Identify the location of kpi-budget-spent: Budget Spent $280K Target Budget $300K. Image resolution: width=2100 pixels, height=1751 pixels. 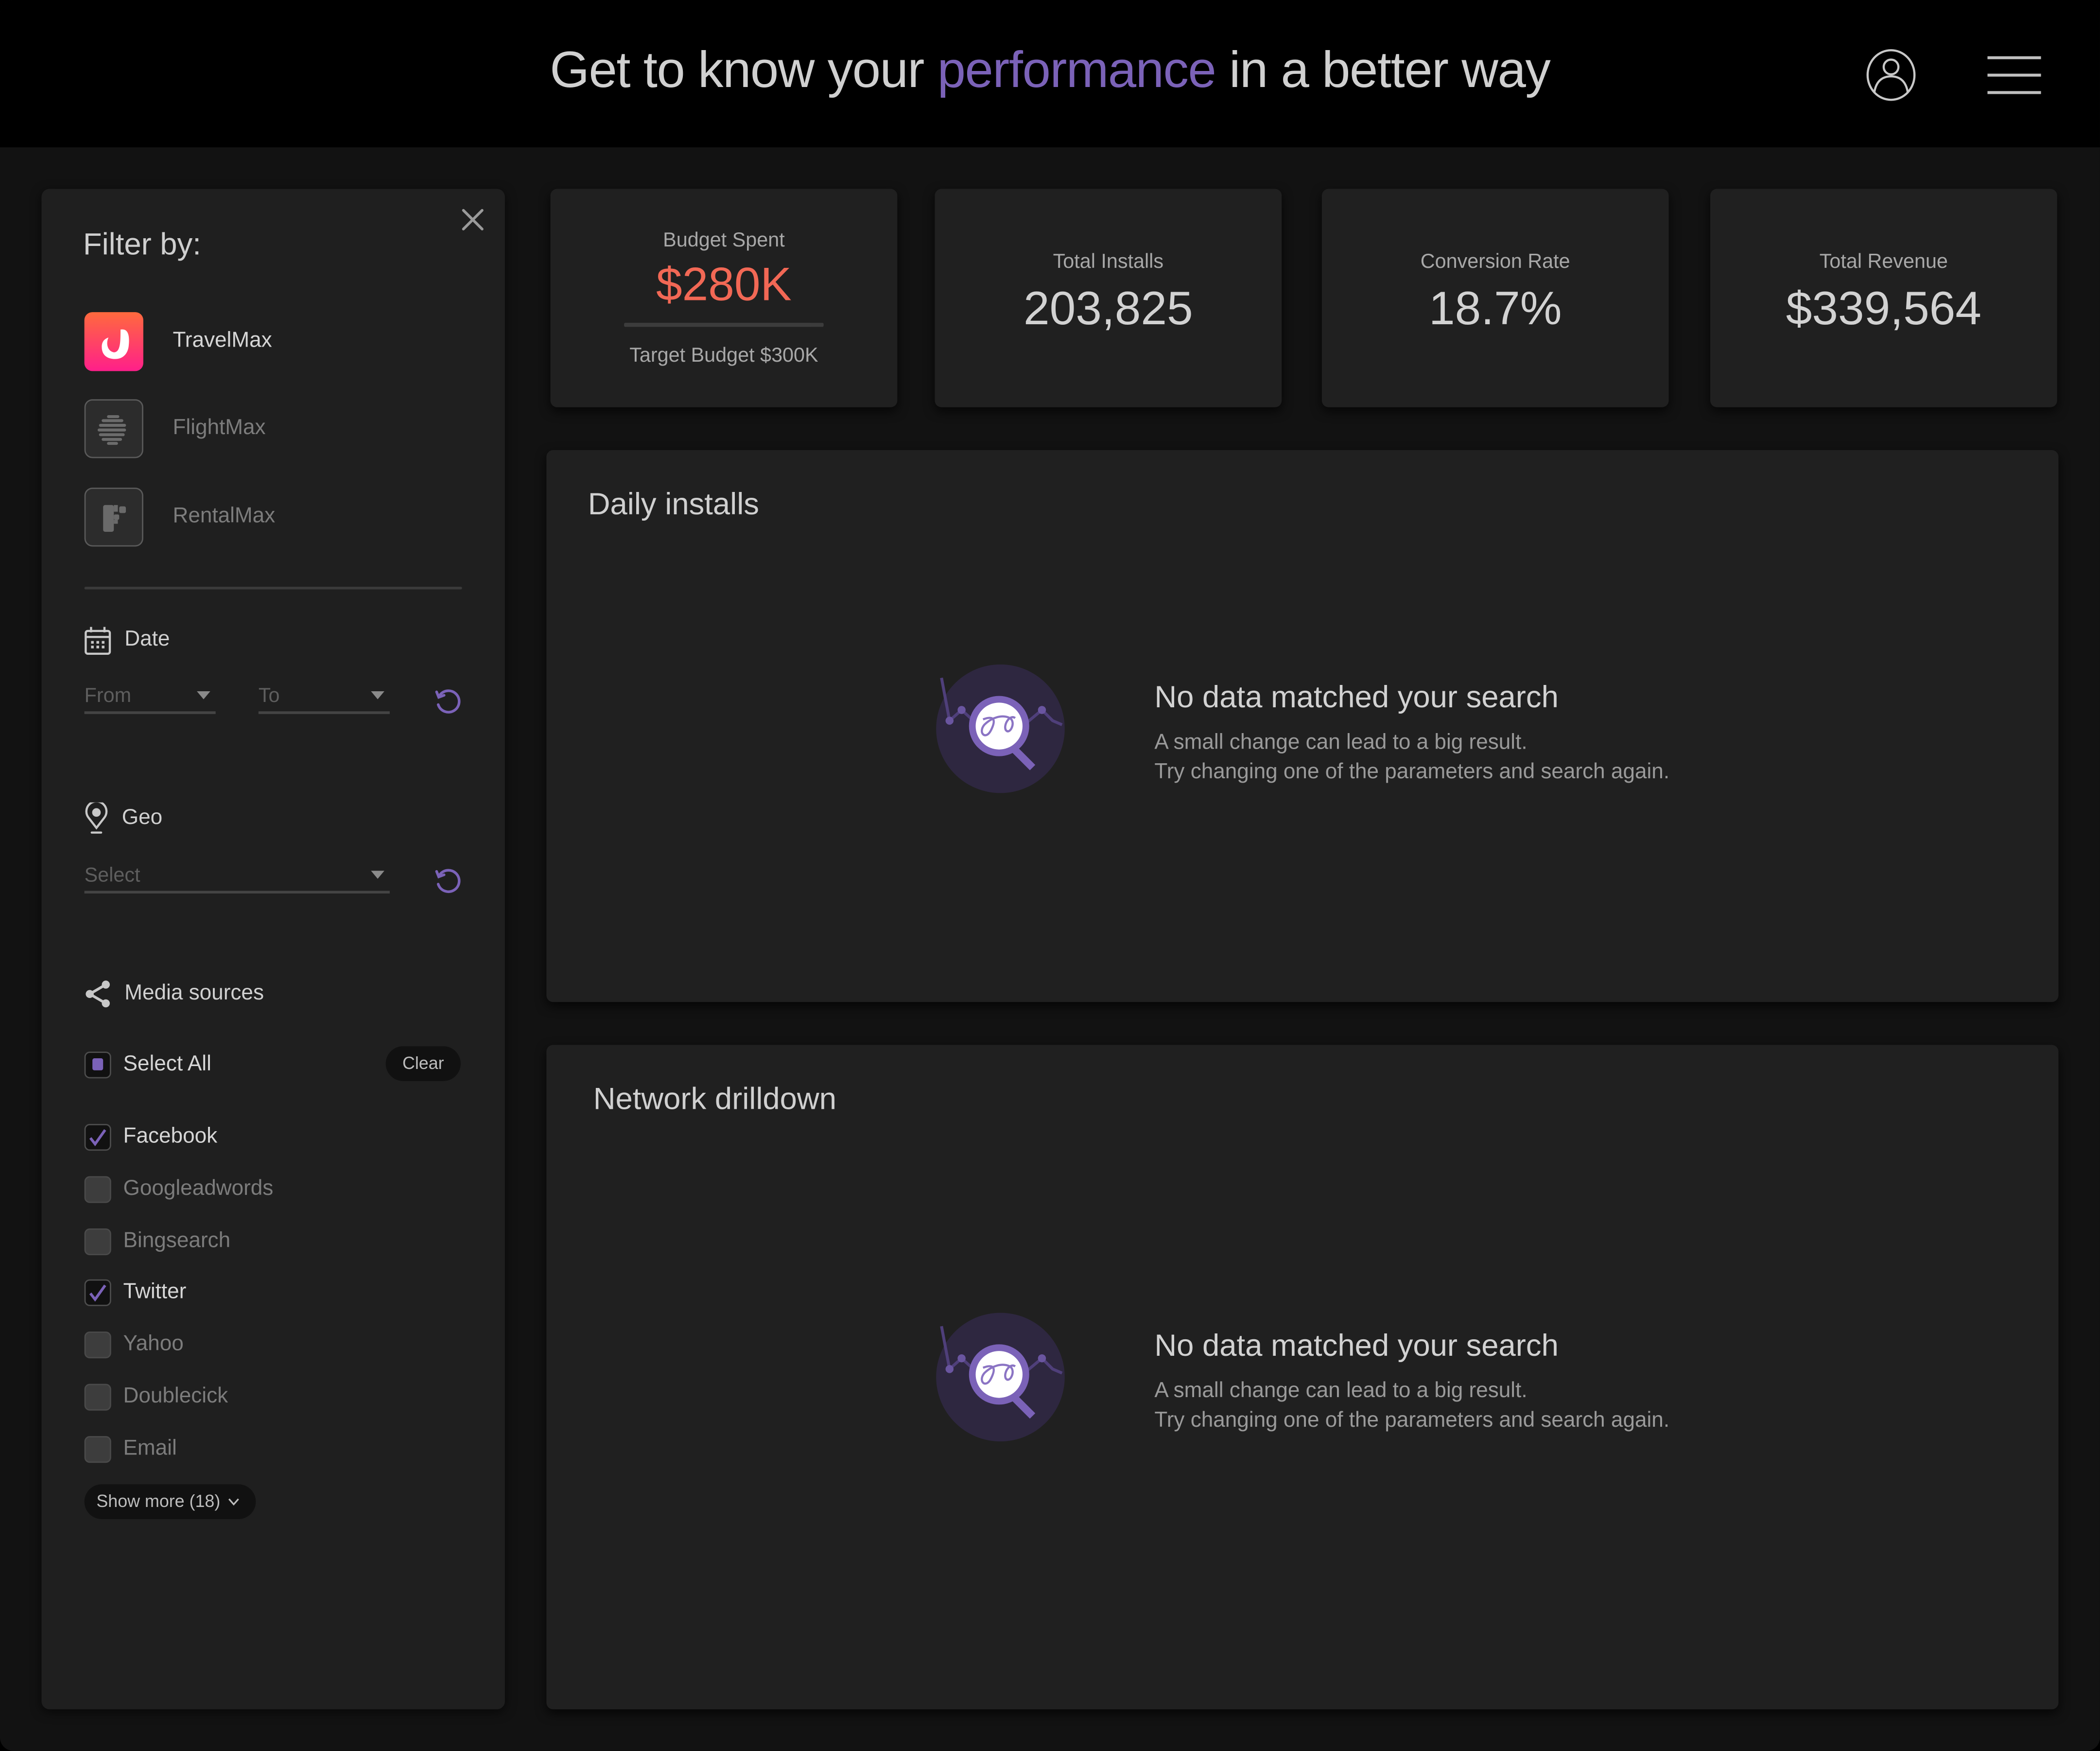
(724, 298).